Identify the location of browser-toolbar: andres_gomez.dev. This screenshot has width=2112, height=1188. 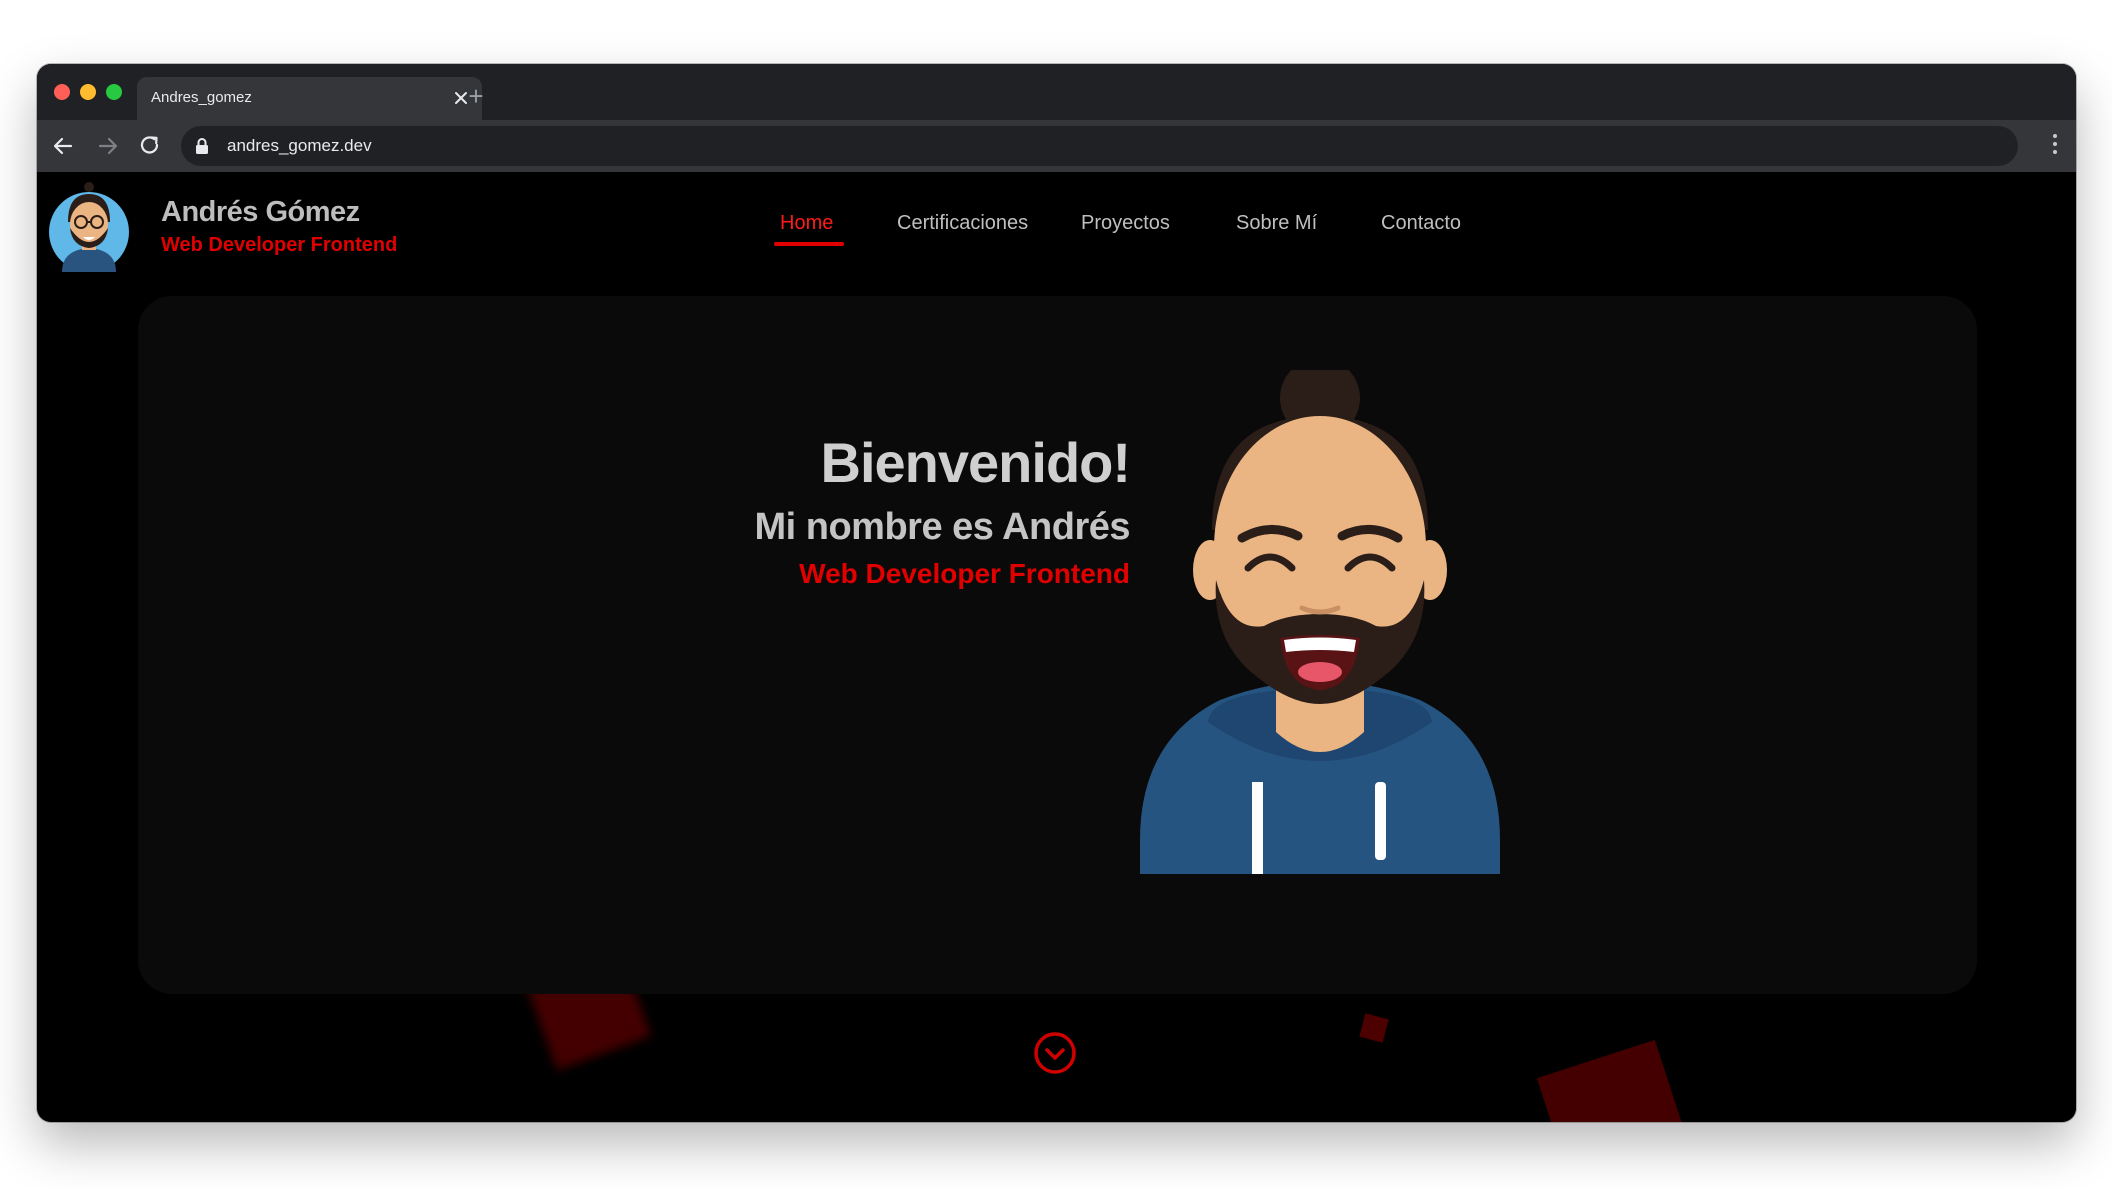
(1056, 146).